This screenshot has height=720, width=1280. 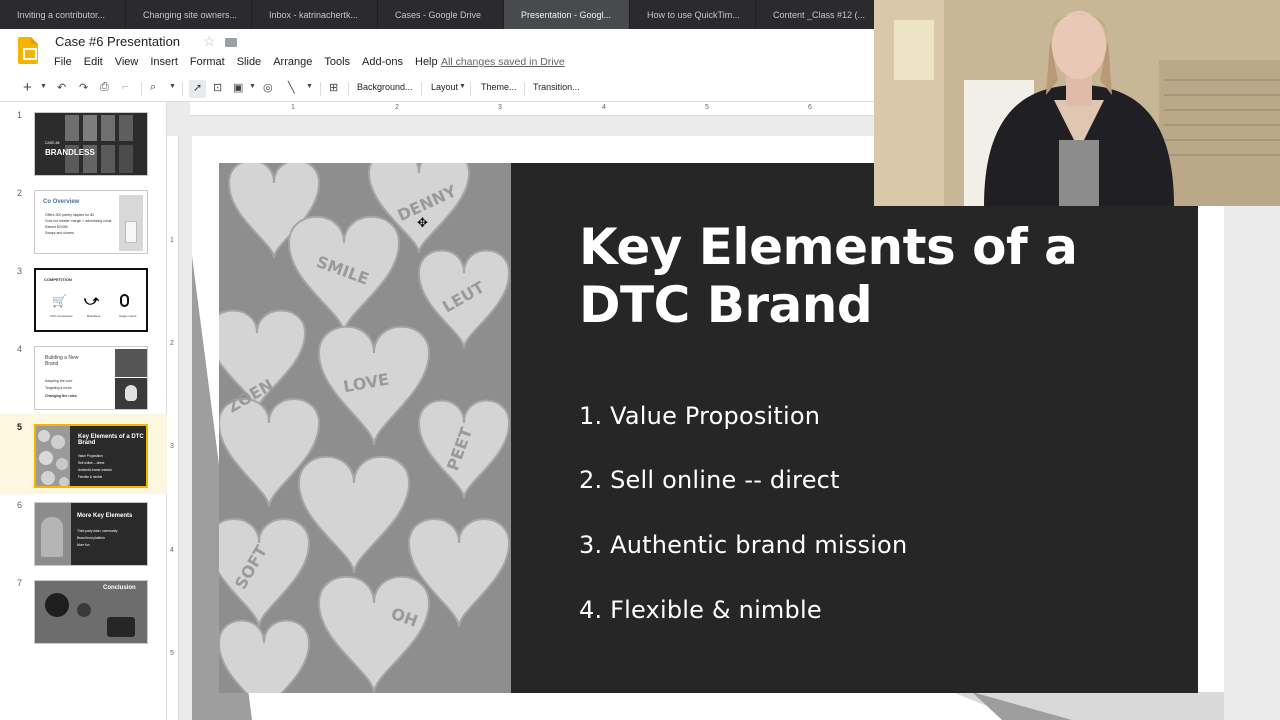 I want to click on select-cursor-icon: ➚, so click(x=197, y=87).